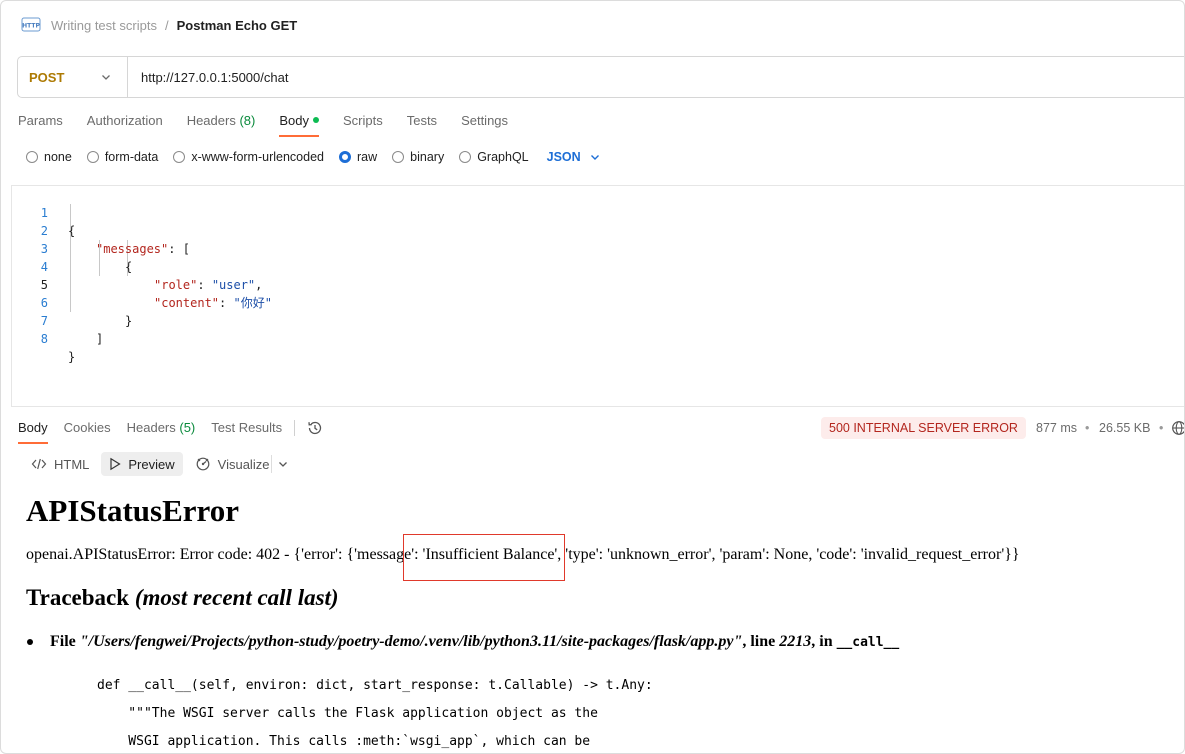 The height and width of the screenshot is (754, 1185). I want to click on indent-guide, so click(70, 258).